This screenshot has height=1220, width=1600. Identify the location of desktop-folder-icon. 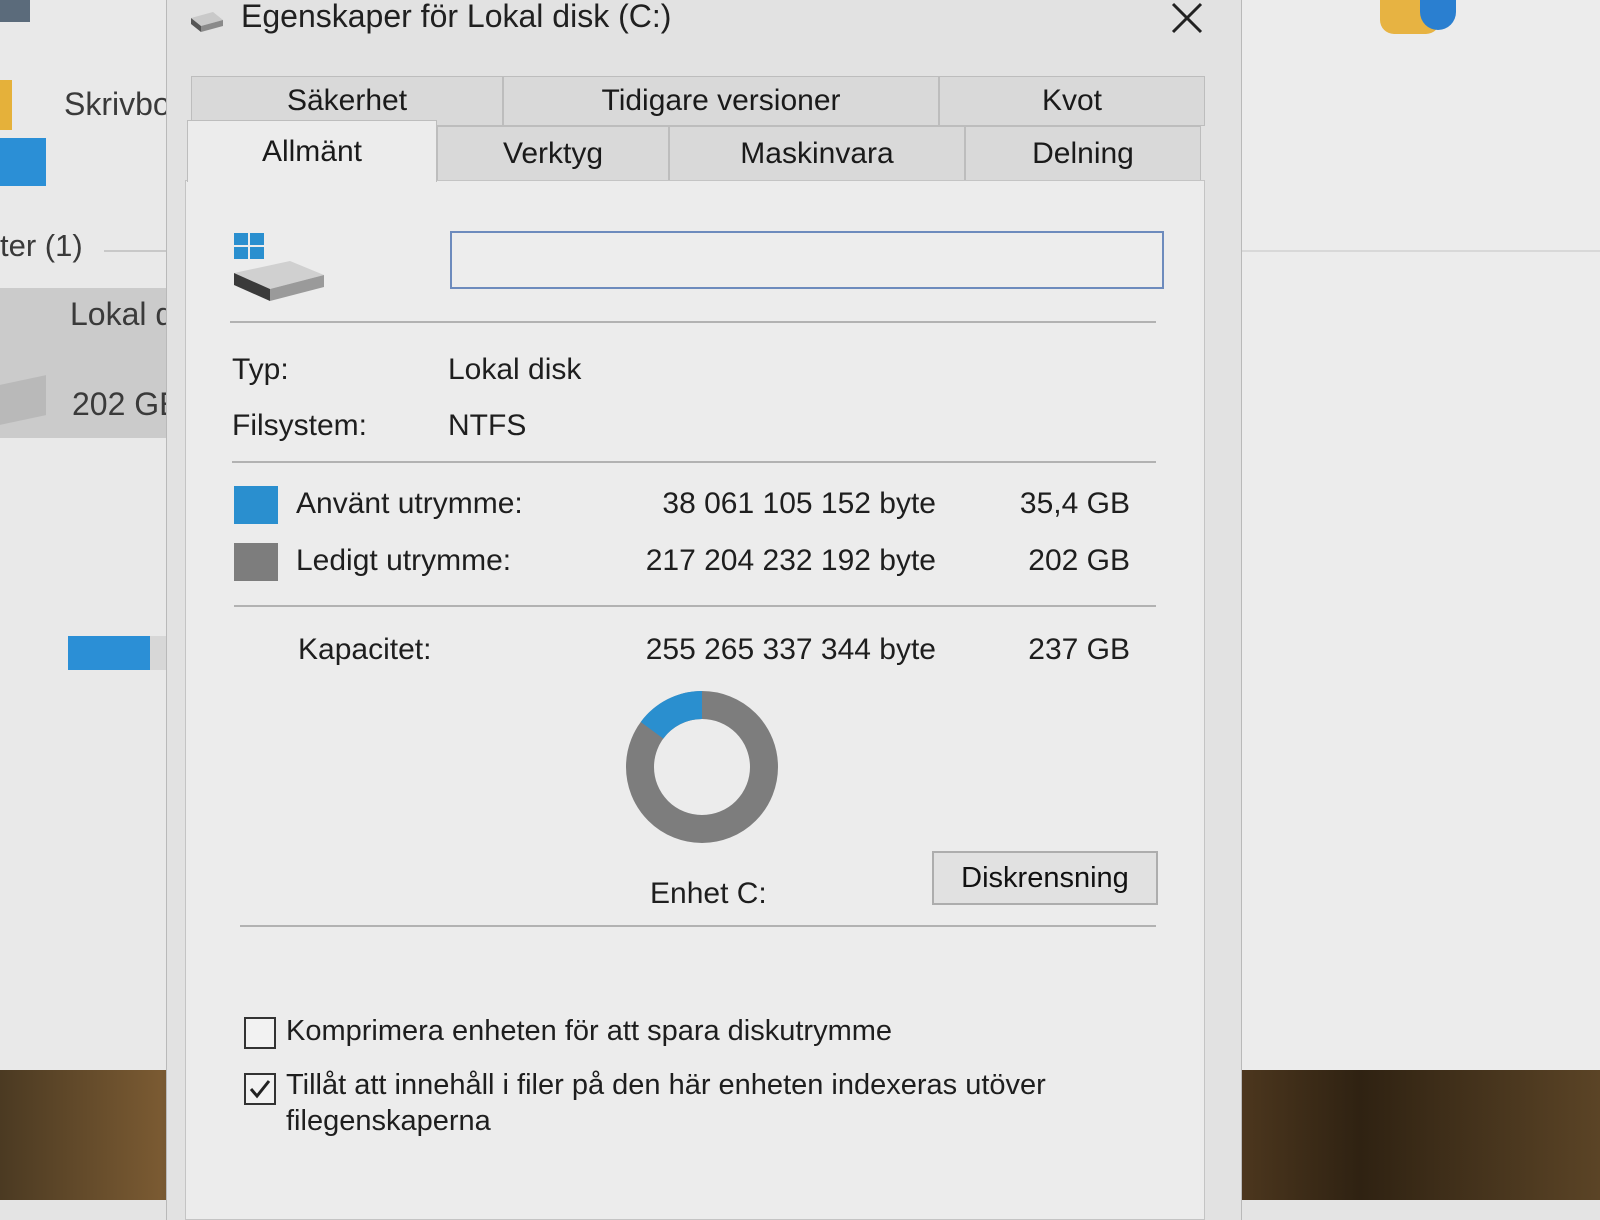
(23, 162).